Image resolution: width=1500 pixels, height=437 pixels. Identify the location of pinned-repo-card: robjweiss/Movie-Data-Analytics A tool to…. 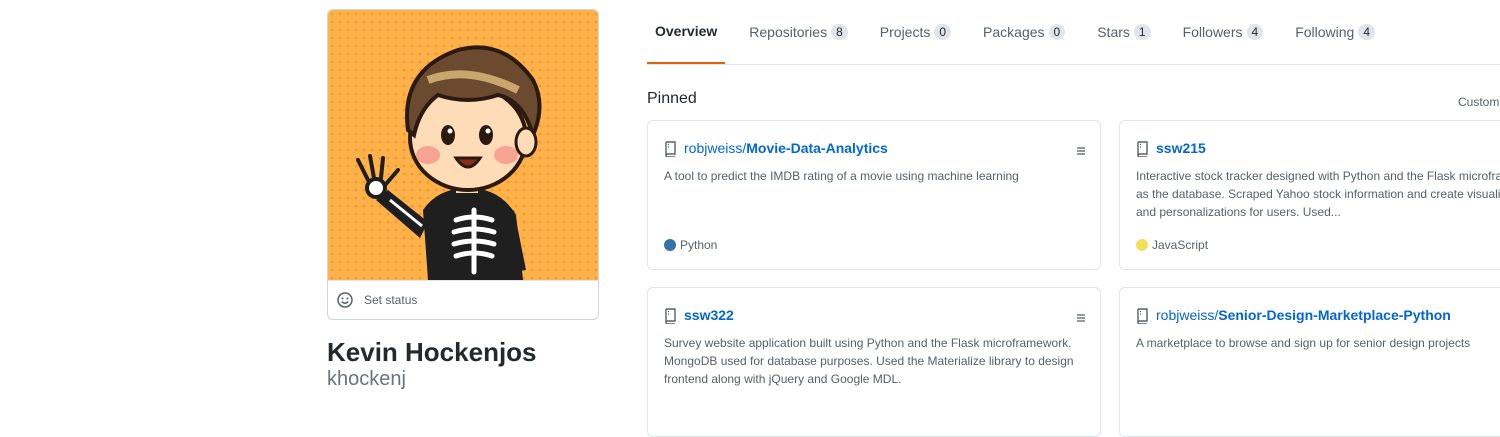
(874, 195).